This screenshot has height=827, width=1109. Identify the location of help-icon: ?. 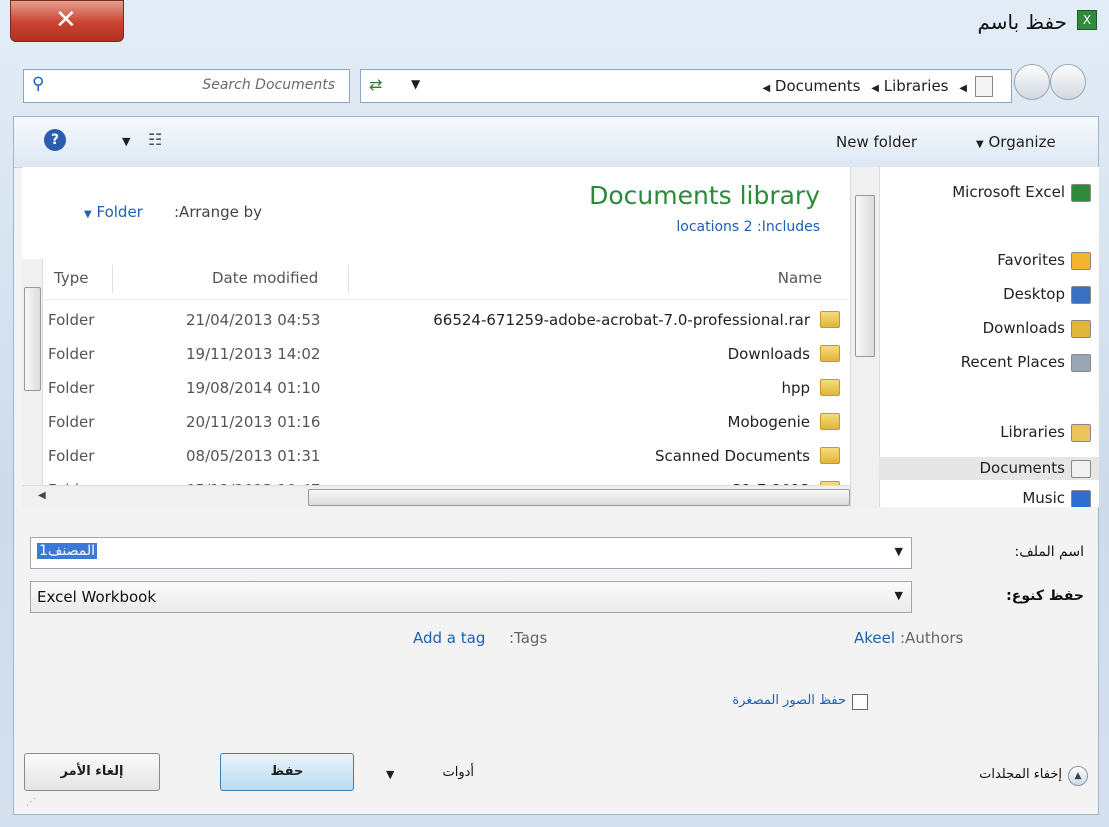
(55, 140).